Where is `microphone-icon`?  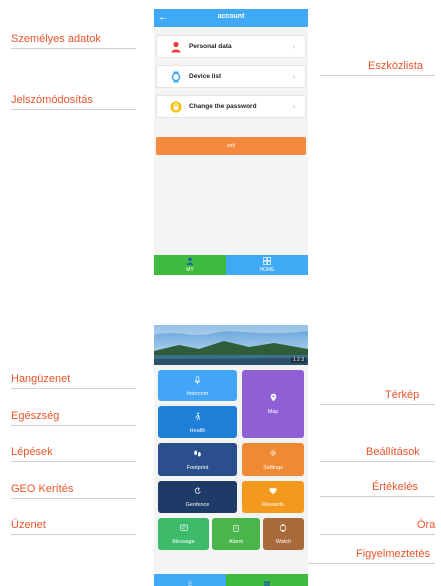 microphone-icon is located at coordinates (197, 380).